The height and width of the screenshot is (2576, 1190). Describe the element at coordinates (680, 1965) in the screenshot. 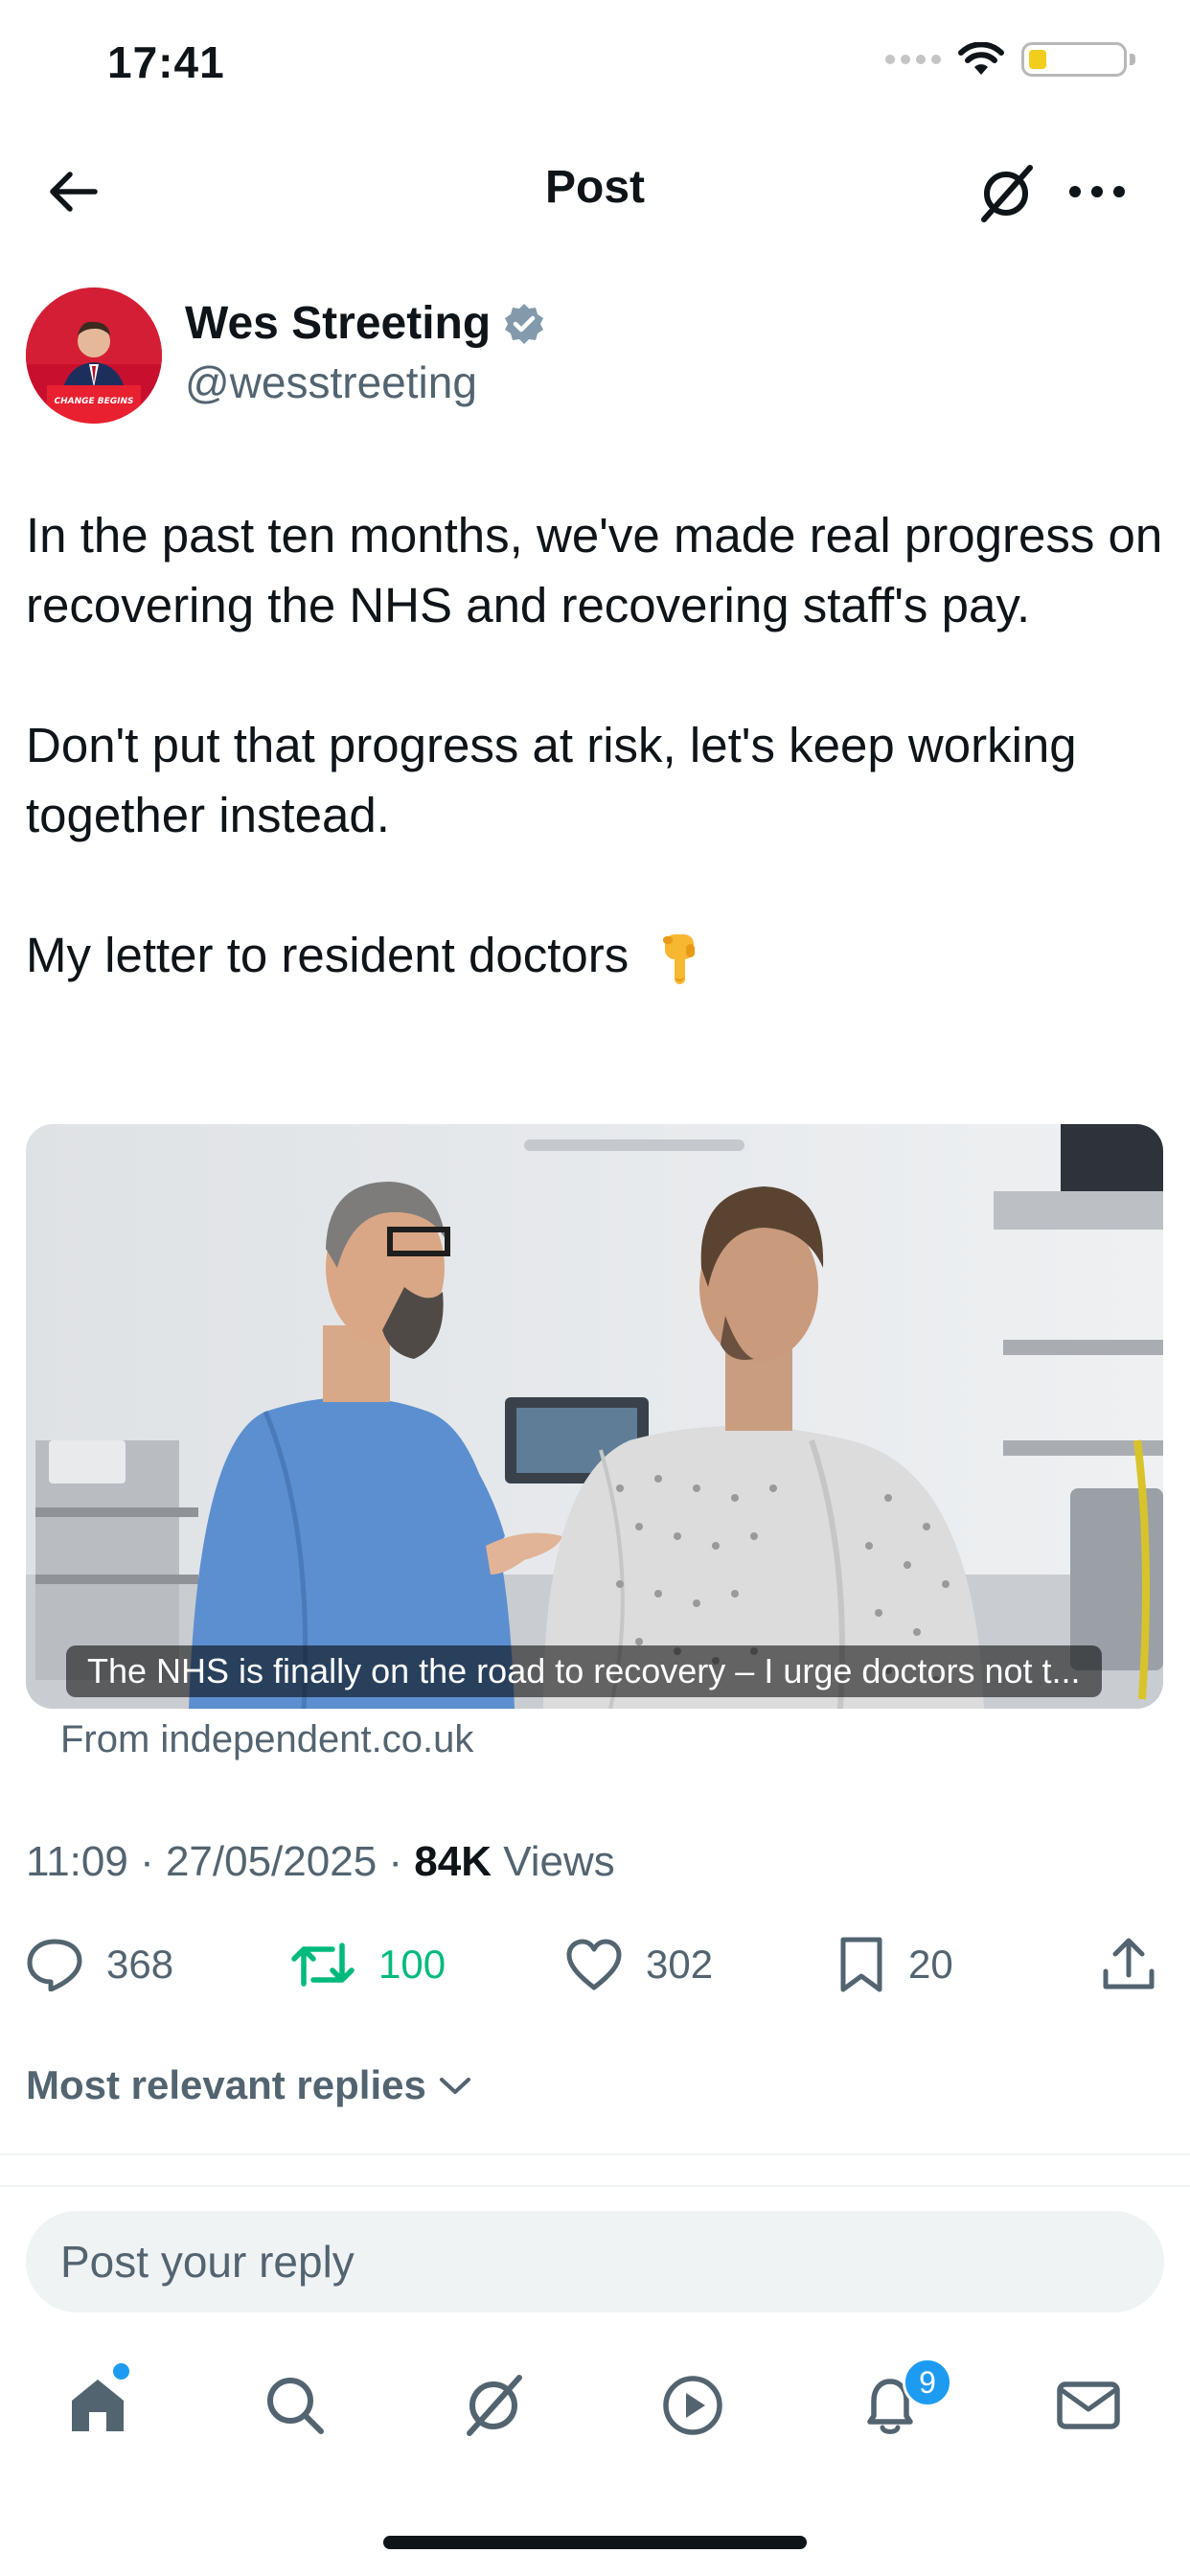

I see `like-count: 302` at that location.